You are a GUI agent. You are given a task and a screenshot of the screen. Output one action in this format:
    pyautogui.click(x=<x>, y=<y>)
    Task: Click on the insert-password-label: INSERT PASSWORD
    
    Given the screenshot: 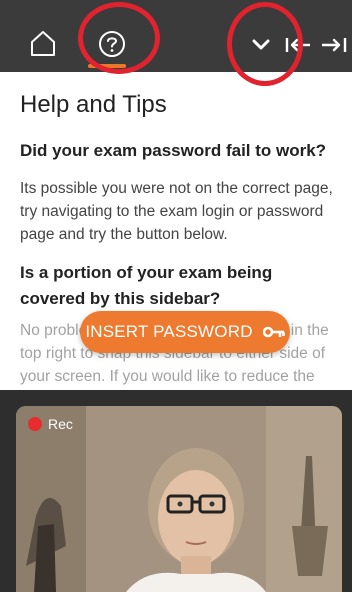 What is the action you would take?
    pyautogui.click(x=169, y=331)
    